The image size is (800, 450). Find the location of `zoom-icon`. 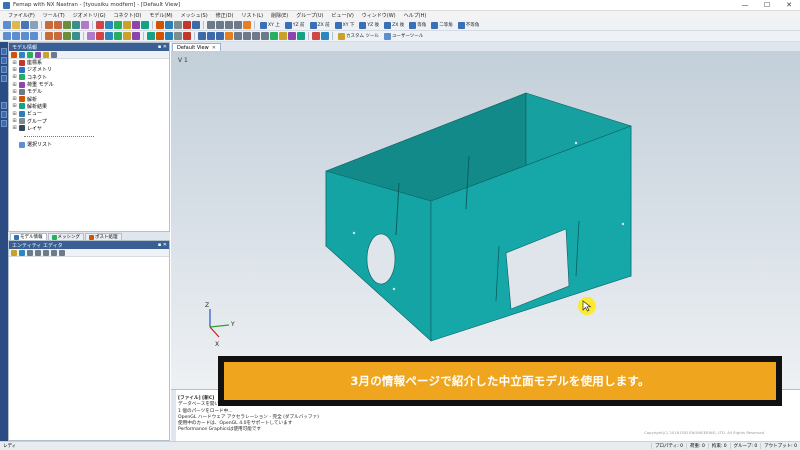

zoom-icon is located at coordinates (229, 25).